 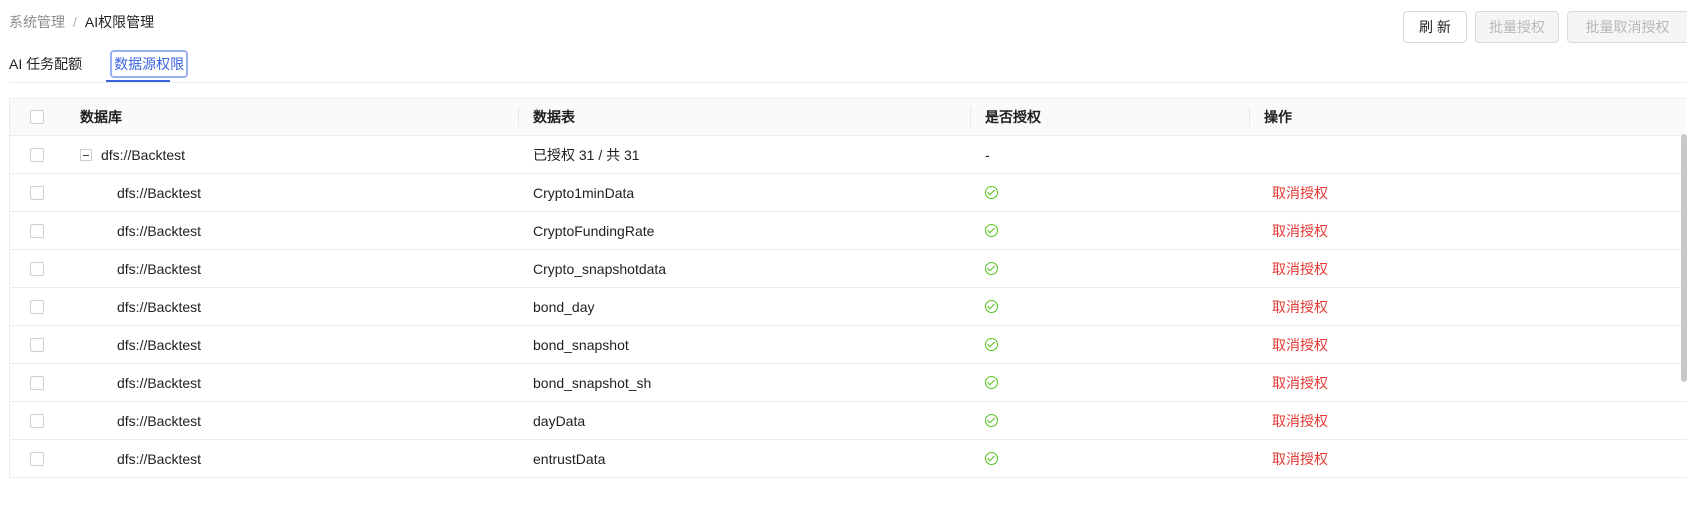 I want to click on row-table-name: Crypto1minData, so click(x=584, y=192).